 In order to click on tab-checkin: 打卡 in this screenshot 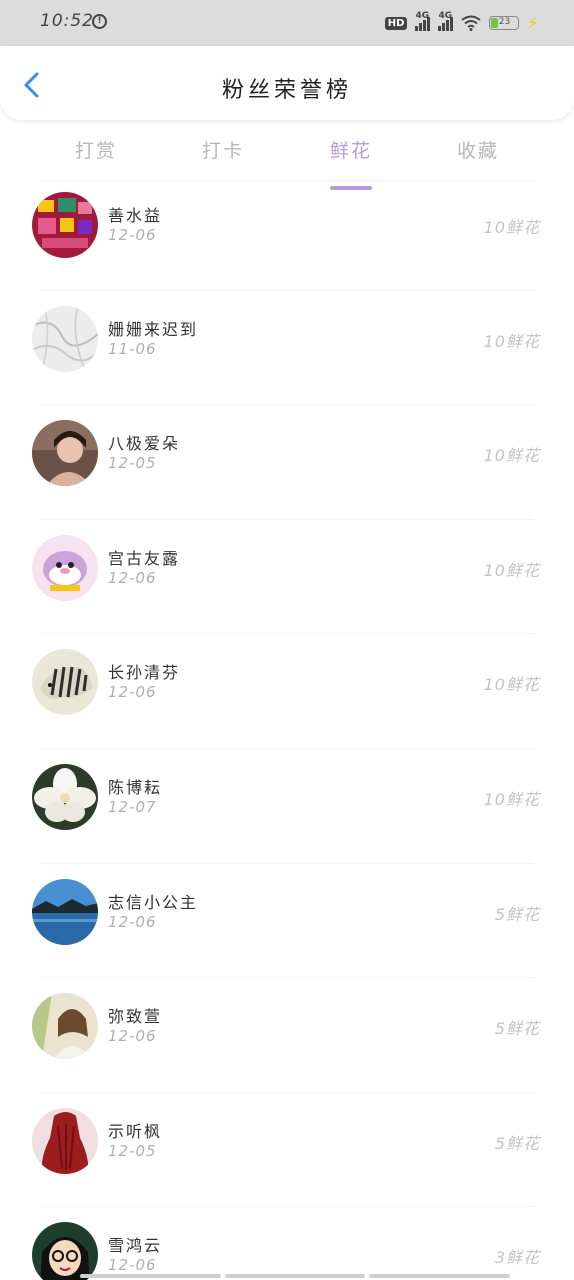, I will do `click(223, 149)`.